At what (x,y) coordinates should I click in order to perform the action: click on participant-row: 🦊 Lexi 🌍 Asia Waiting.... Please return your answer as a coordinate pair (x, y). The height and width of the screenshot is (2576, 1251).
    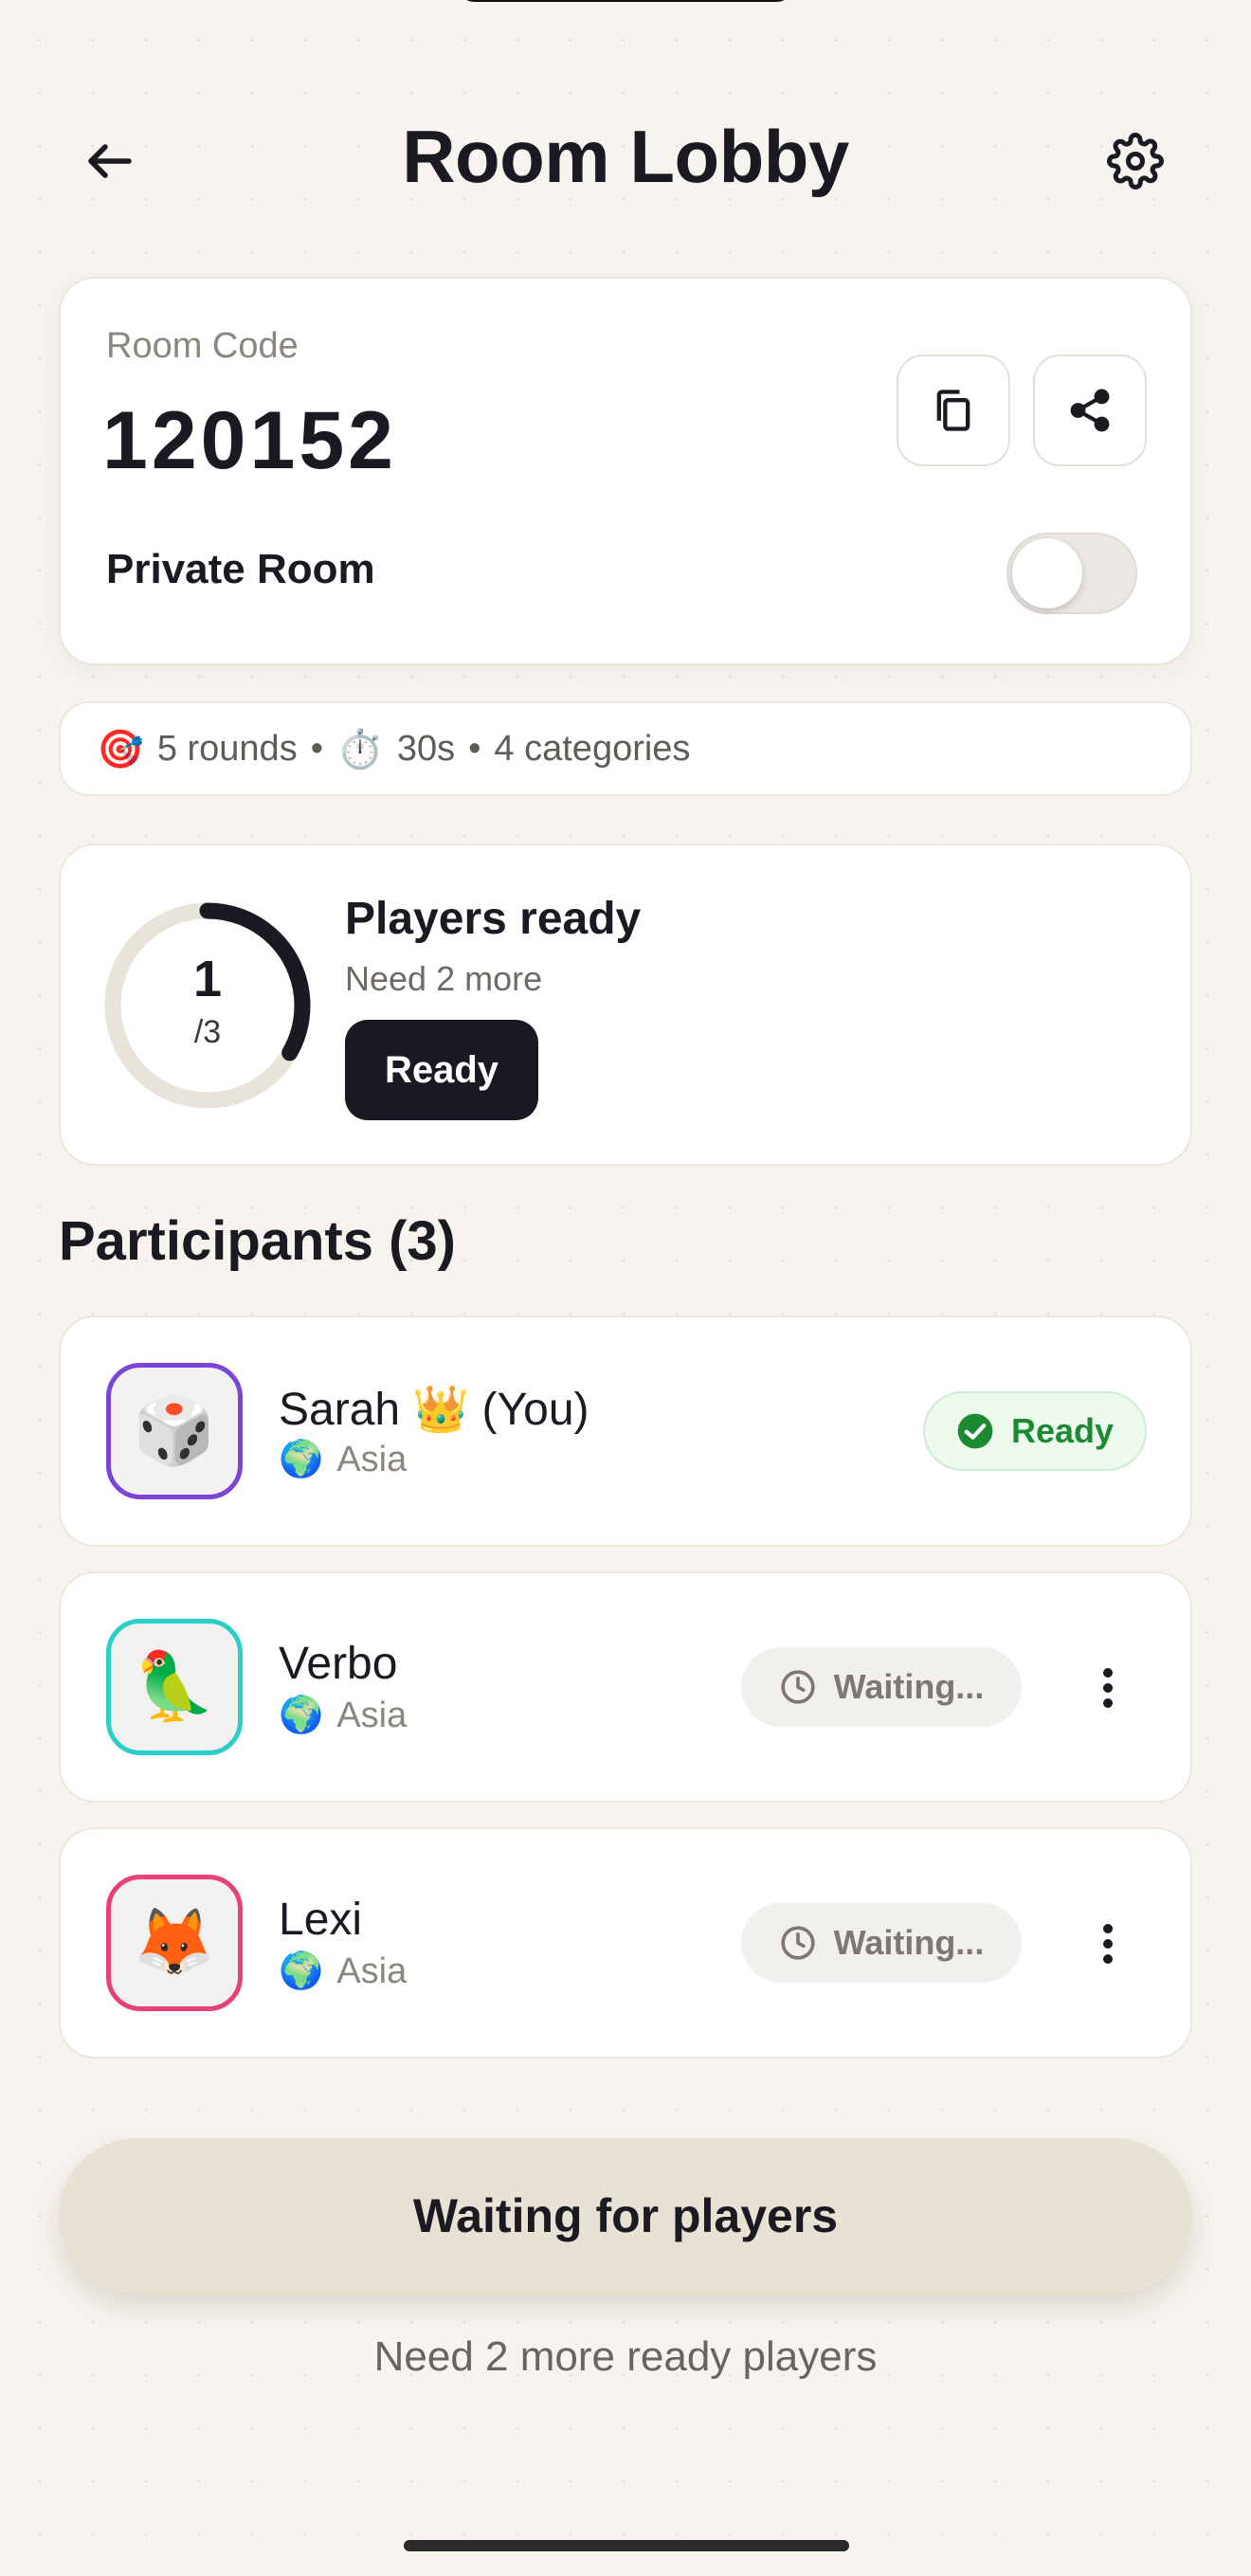
    Looking at the image, I should click on (626, 1943).